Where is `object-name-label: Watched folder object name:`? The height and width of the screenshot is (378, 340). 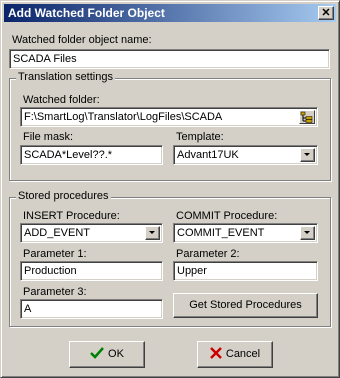 object-name-label: Watched folder object name: is located at coordinates (82, 40).